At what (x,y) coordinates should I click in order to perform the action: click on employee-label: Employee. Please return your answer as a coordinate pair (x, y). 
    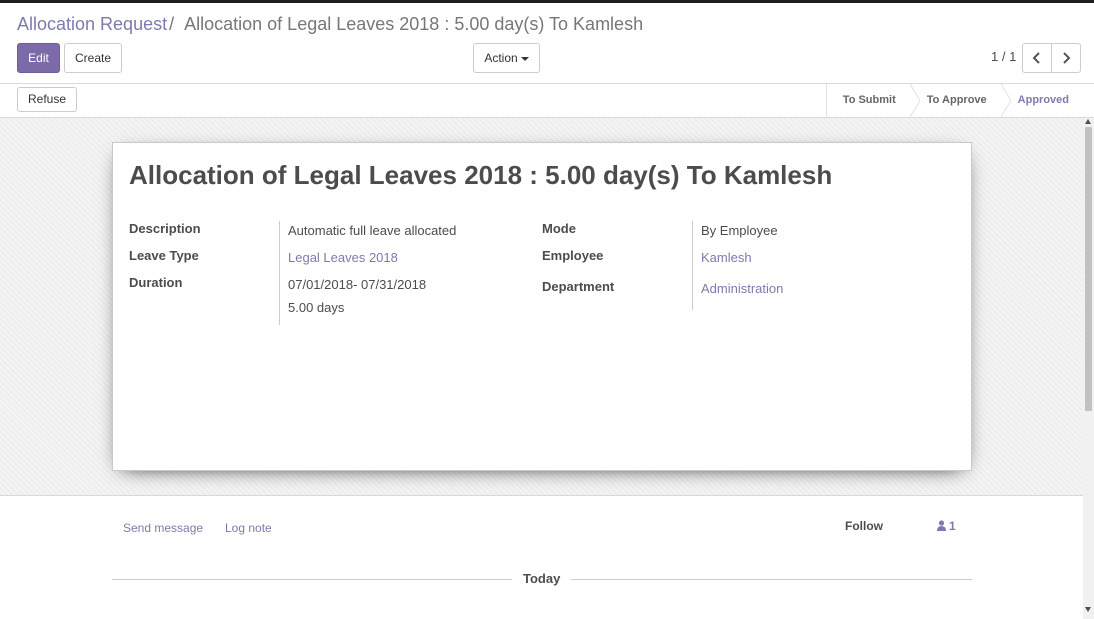
    Looking at the image, I should click on (573, 255).